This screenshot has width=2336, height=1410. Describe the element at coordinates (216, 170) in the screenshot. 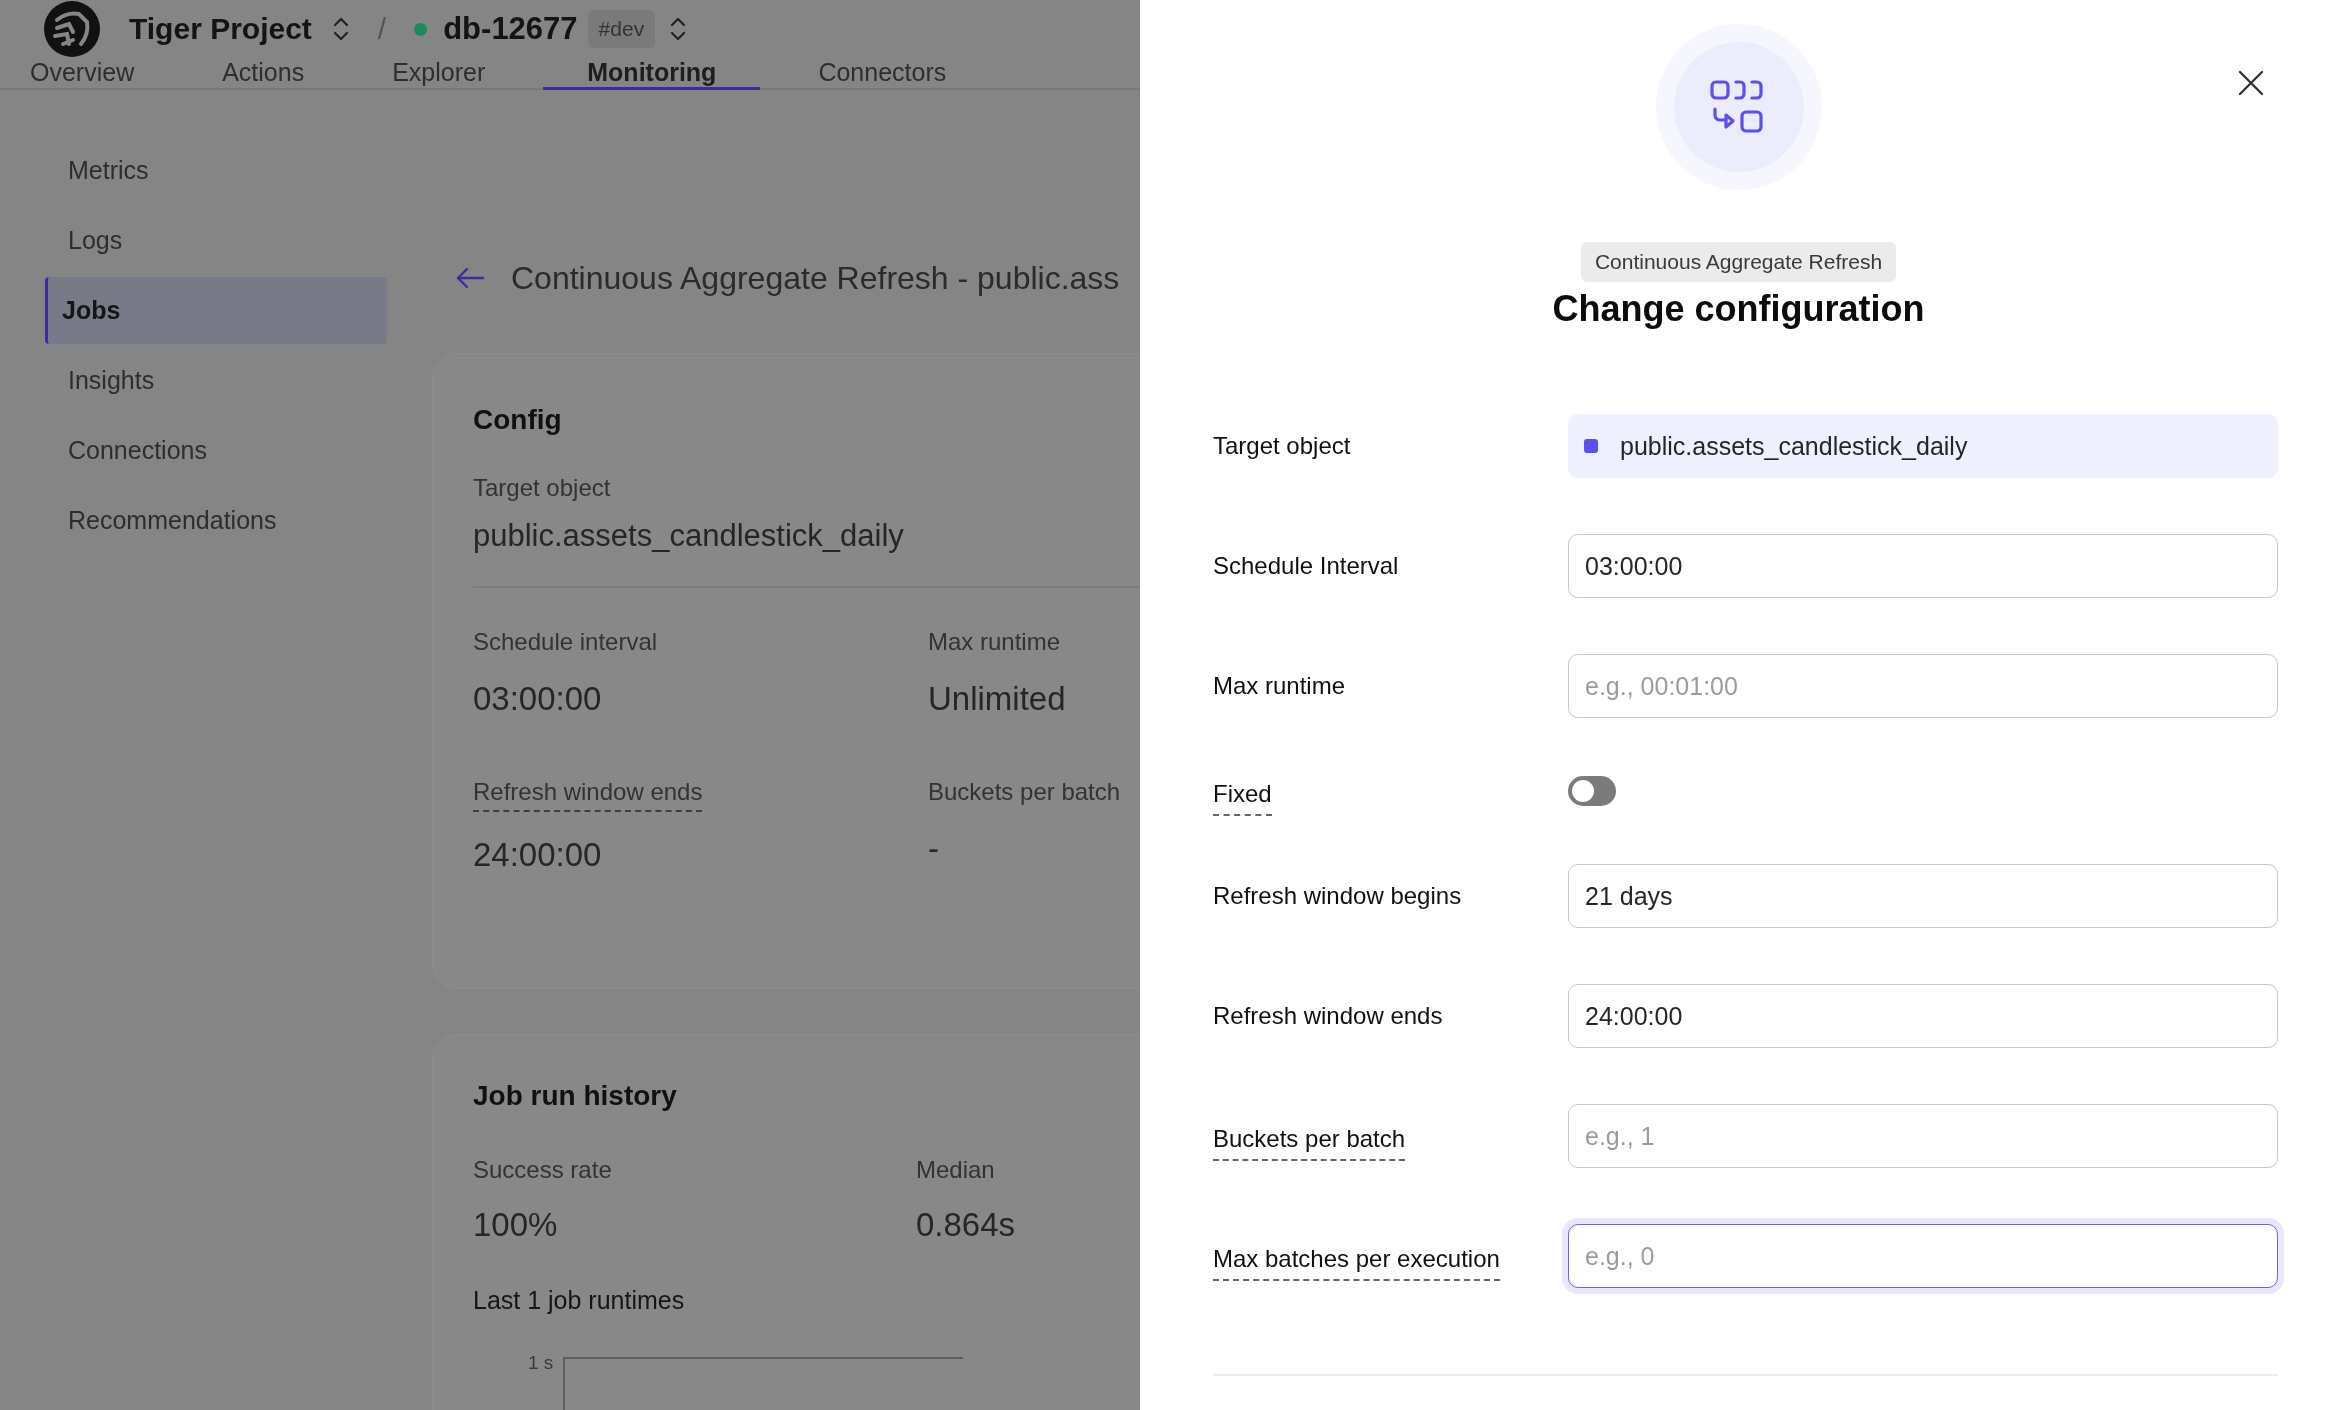

I see `sidebar-item: Metrics` at that location.